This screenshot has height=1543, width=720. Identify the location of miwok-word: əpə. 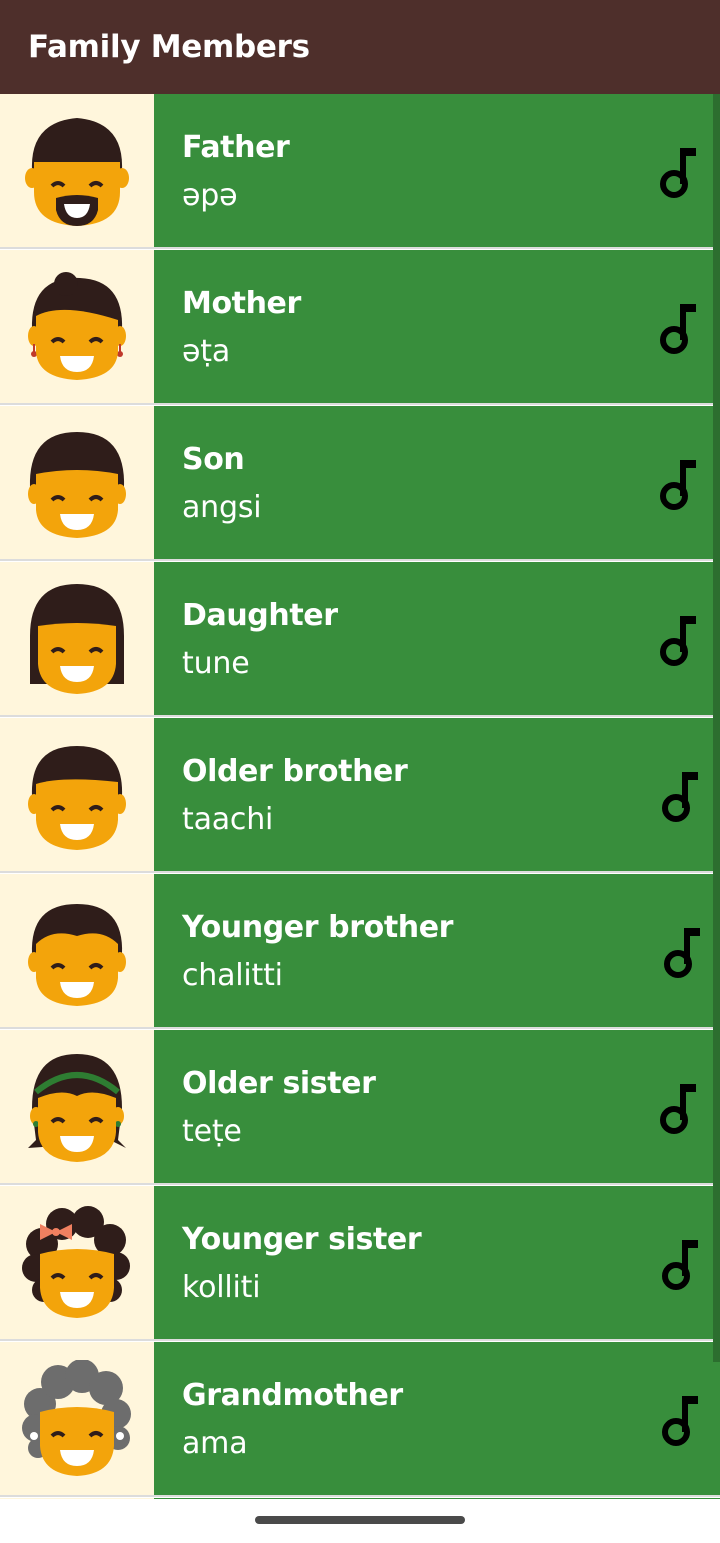
(210, 195).